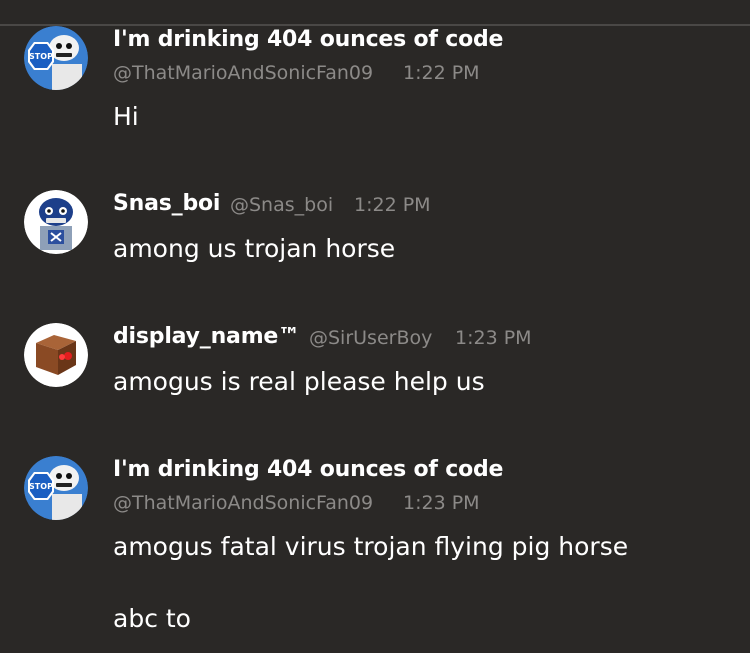 The height and width of the screenshot is (653, 750). Describe the element at coordinates (56, 355) in the screenshot. I see `brown-box-avatar-icon` at that location.